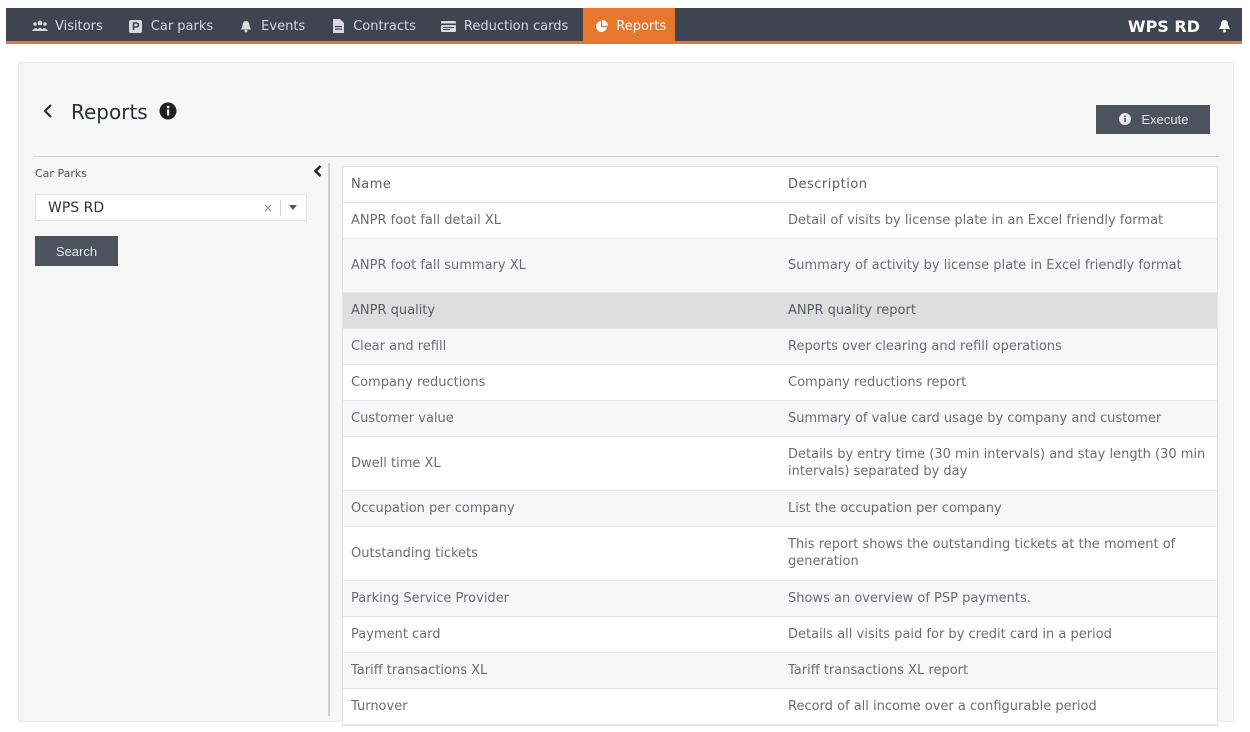  I want to click on report-description: ANPR quality report, so click(998, 310).